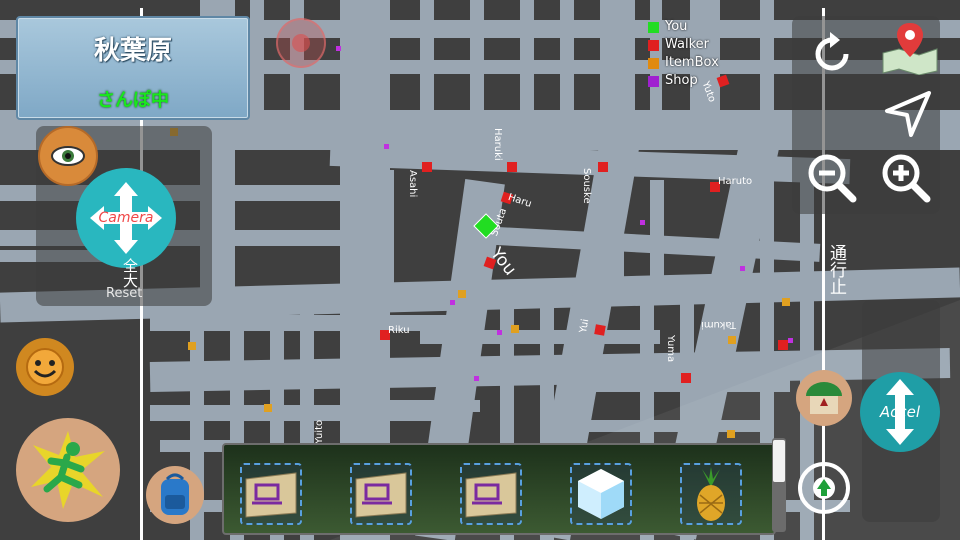 Image resolution: width=960 pixels, height=540 pixels. I want to click on legend-item-shop: Shop, so click(683, 81).